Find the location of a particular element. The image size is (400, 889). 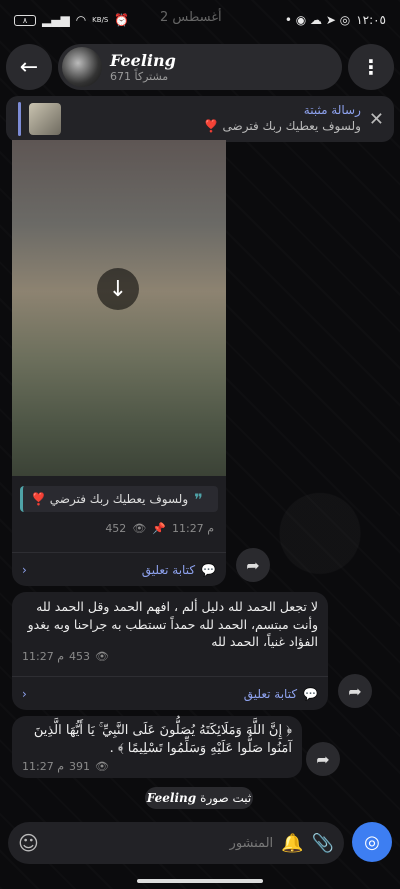

subscriber-count: 671 مشتركاً is located at coordinates (139, 76).